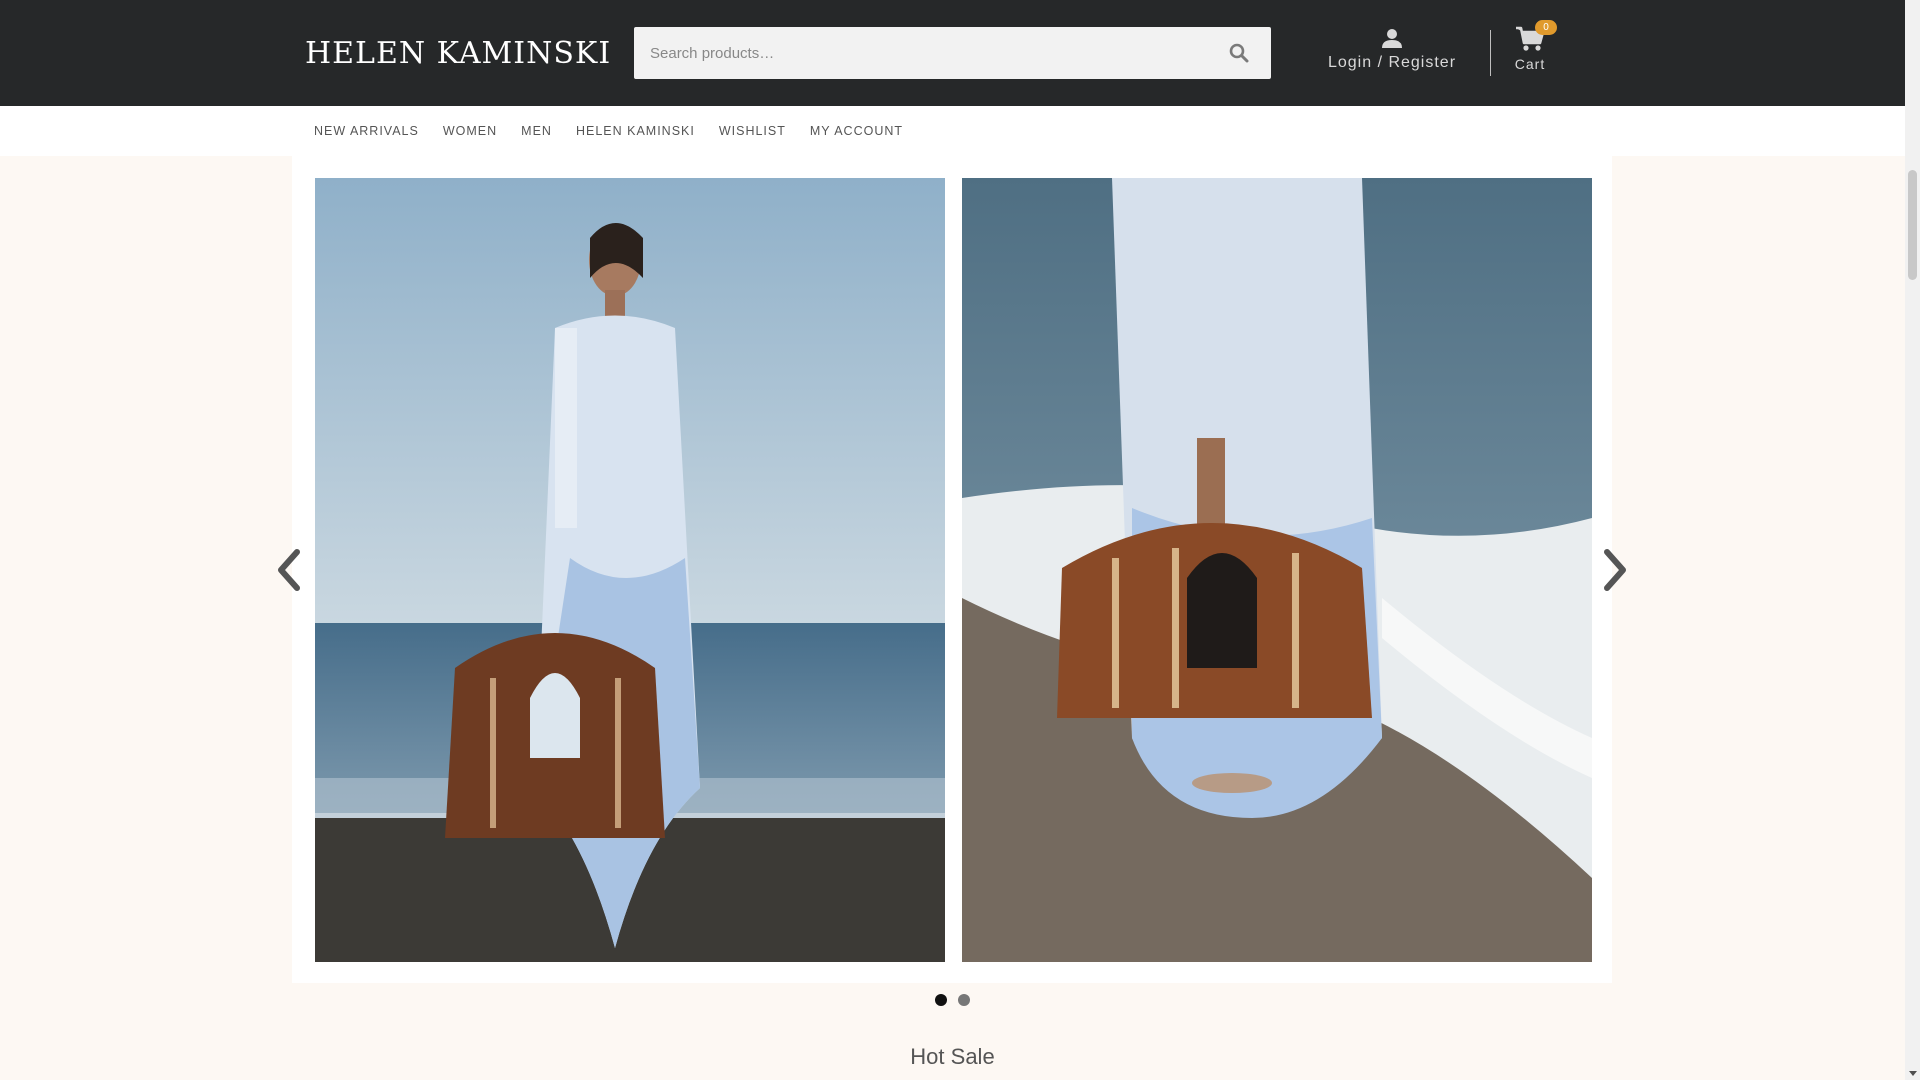 Image resolution: width=1920 pixels, height=1080 pixels. Describe the element at coordinates (752, 131) in the screenshot. I see `nav-wishlist: WISHLIST` at that location.